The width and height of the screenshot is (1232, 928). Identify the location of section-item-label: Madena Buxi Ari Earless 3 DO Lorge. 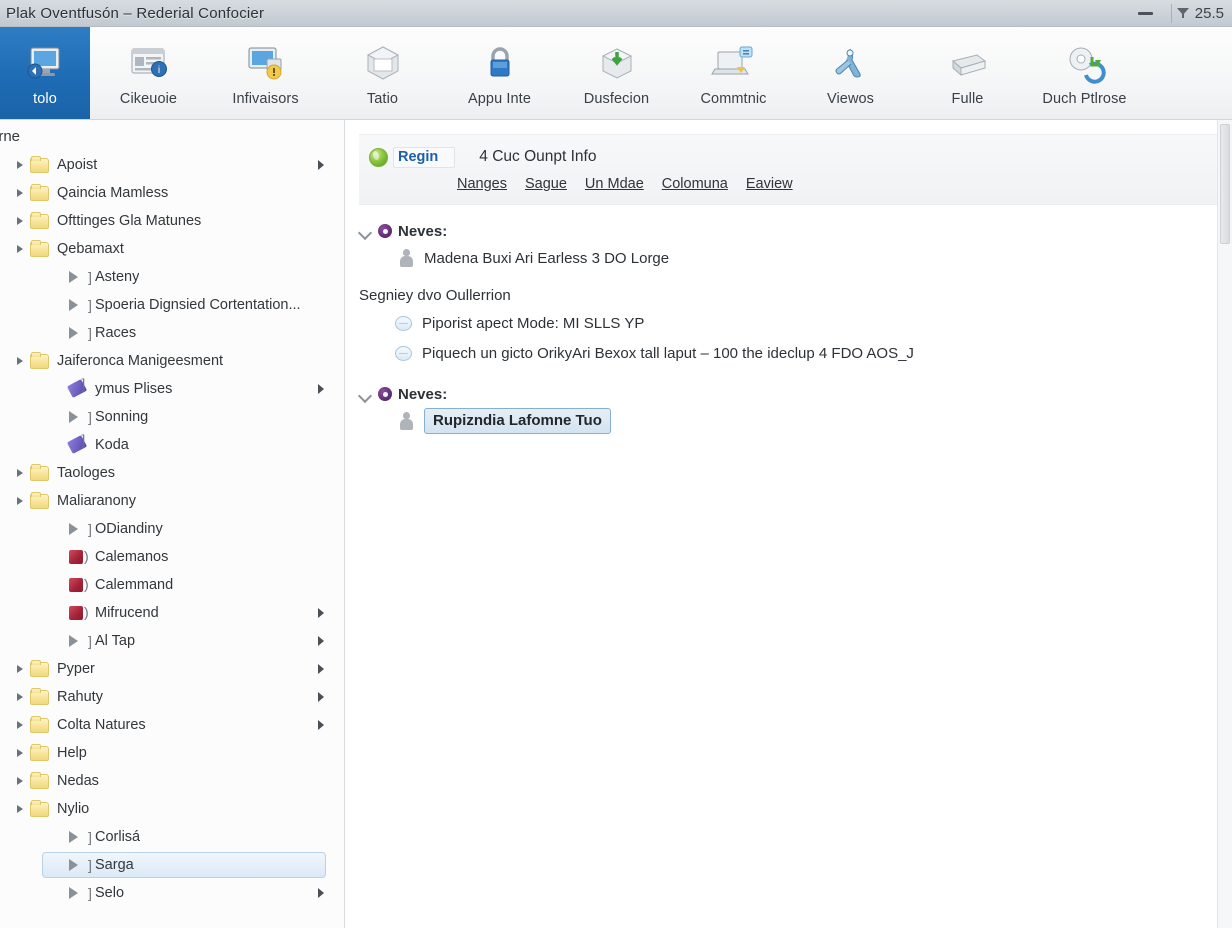
(547, 258).